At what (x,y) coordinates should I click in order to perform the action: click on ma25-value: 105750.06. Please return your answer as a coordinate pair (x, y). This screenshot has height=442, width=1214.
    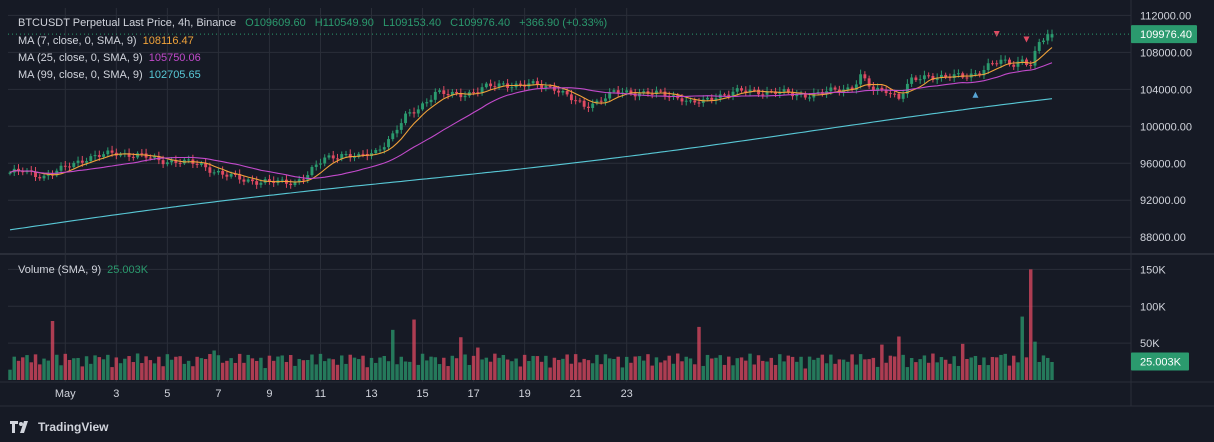
    Looking at the image, I should click on (174, 58).